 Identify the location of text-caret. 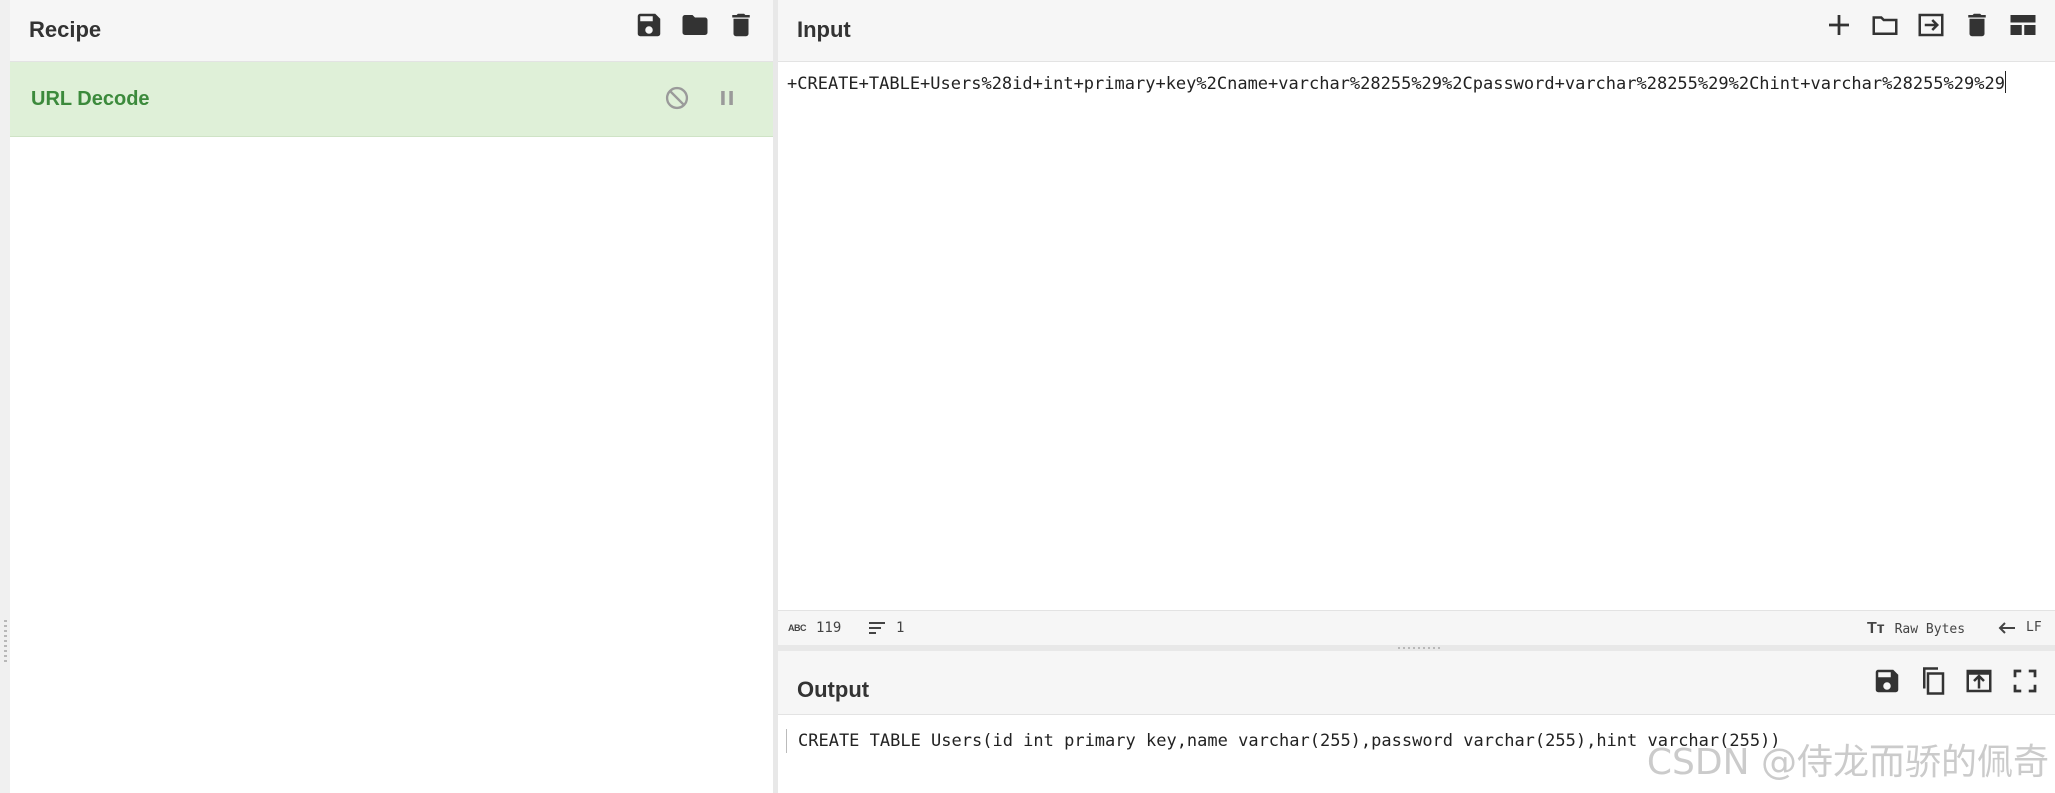
(2005, 82).